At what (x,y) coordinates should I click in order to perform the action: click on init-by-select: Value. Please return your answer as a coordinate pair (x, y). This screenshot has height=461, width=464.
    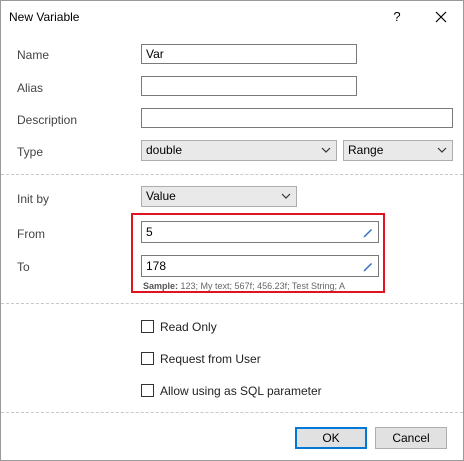
    Looking at the image, I should click on (219, 196).